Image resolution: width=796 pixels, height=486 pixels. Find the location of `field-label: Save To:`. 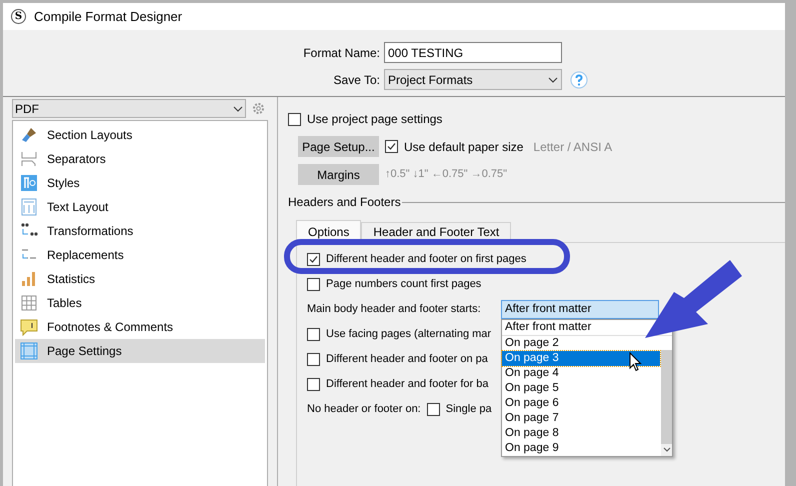

field-label: Save To: is located at coordinates (356, 80).